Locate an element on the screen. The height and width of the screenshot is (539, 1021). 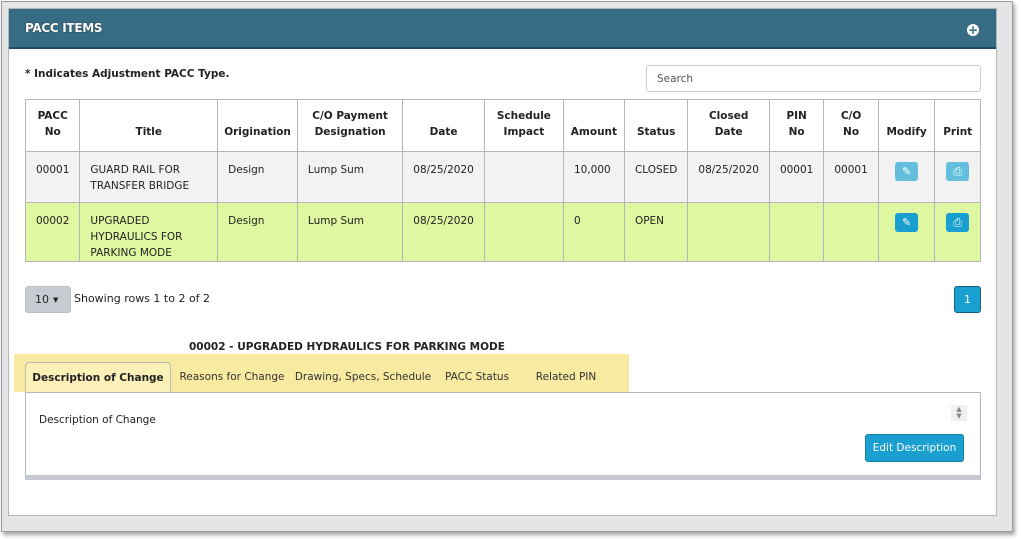
cell-closed-date: 08/25/2020 is located at coordinates (728, 177).